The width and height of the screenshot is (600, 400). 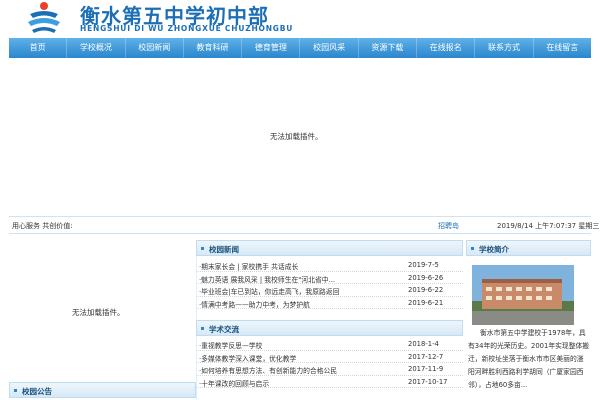 I want to click on list-item: ·如何培养有思想方法、有创新能力的合格公民 2017-11-9, so click(x=329, y=369).